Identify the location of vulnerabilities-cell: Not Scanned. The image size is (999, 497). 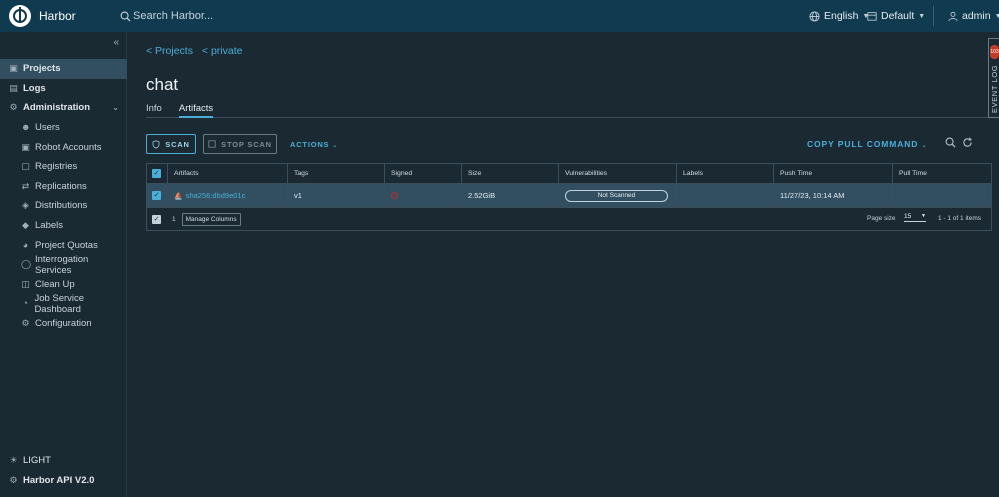
(618, 195).